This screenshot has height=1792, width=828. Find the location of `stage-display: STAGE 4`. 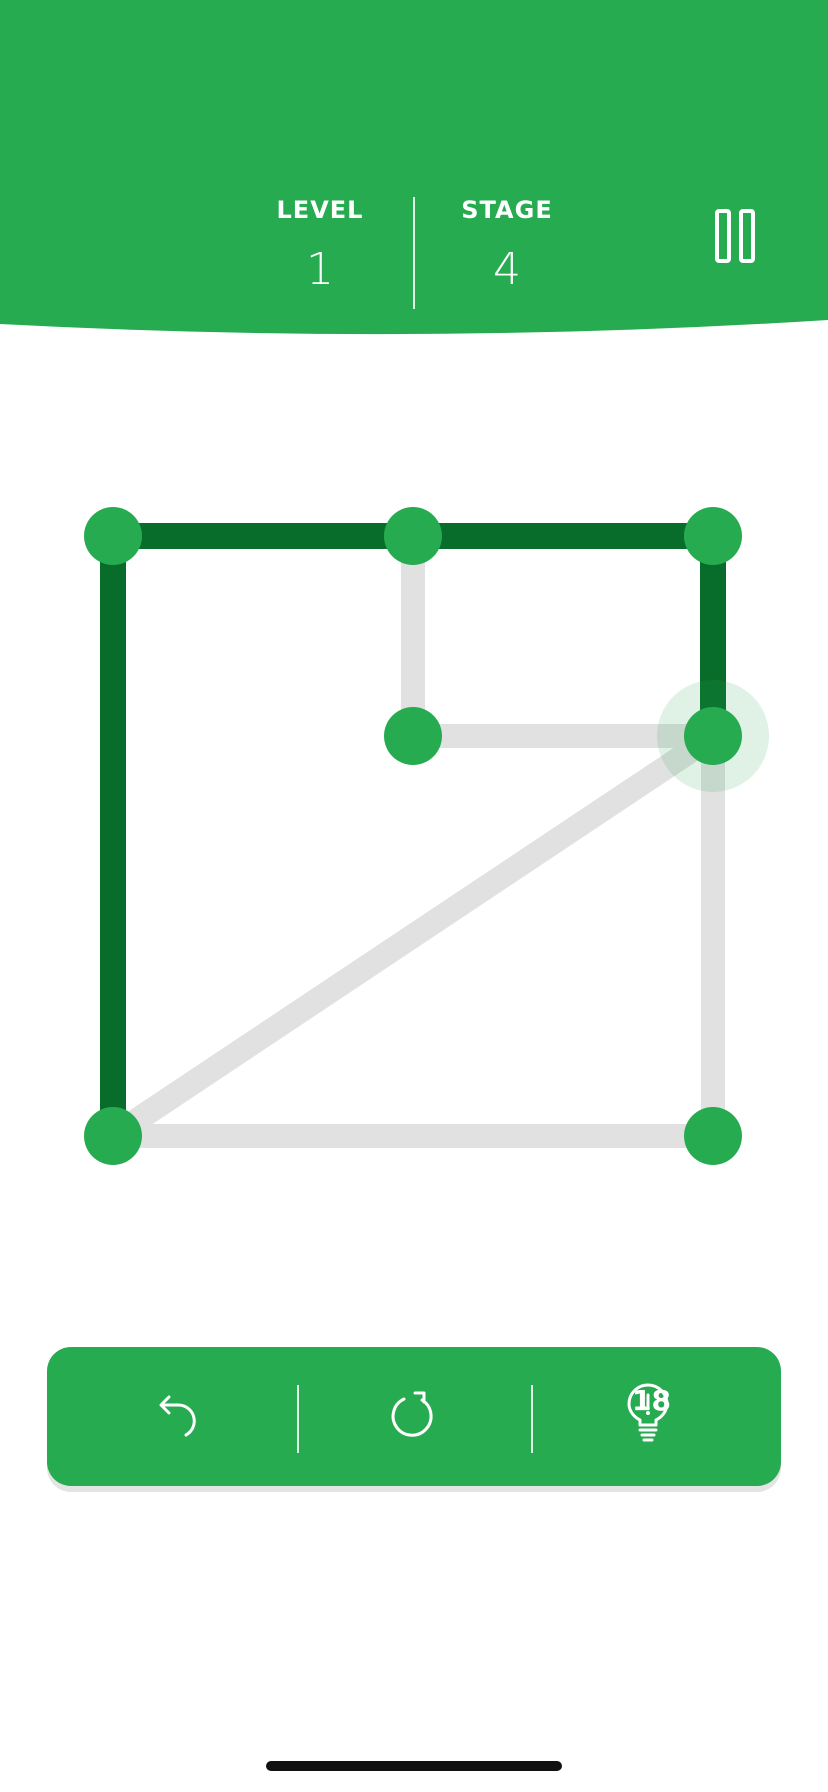

stage-display: STAGE 4 is located at coordinates (507, 245).